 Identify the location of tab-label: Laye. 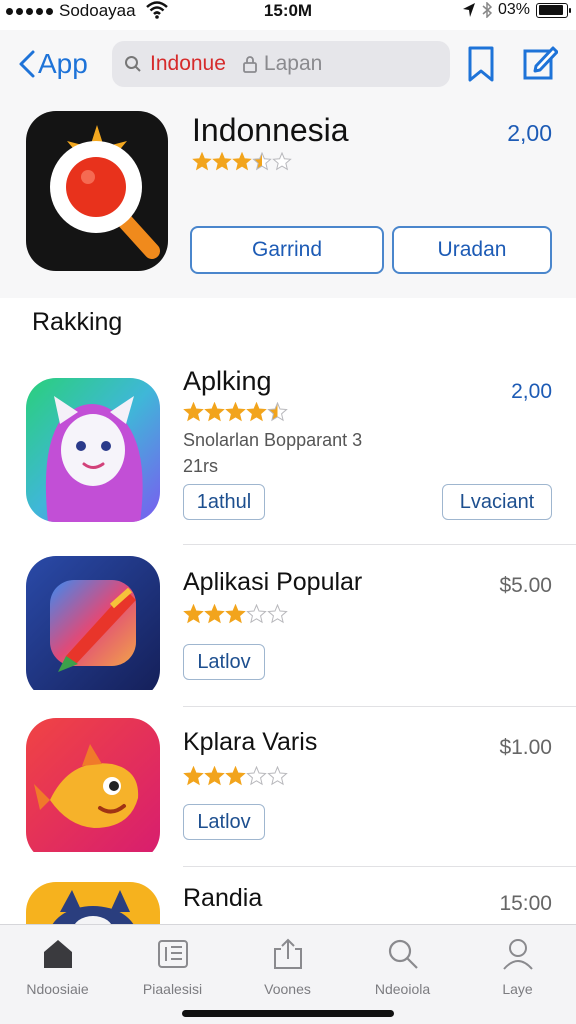
(517, 989).